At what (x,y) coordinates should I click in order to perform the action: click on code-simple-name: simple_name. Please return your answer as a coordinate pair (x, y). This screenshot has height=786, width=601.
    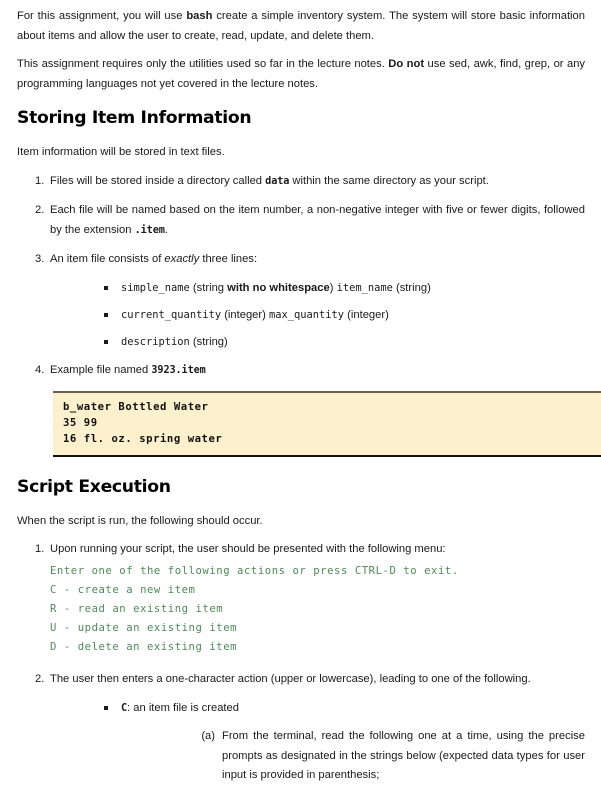
    Looking at the image, I should click on (155, 287).